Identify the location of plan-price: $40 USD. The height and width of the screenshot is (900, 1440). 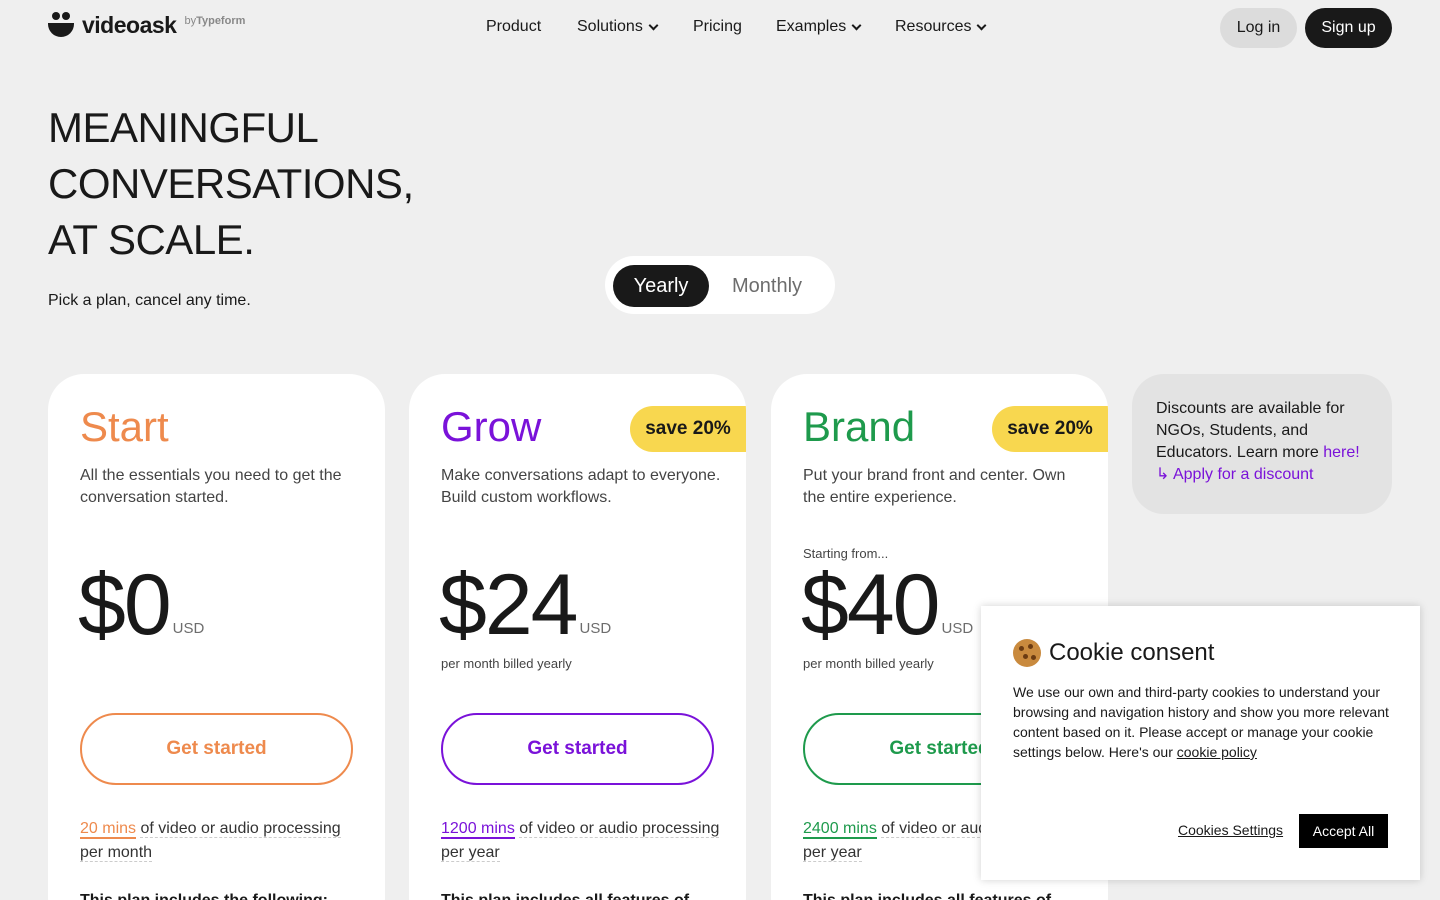
(887, 605).